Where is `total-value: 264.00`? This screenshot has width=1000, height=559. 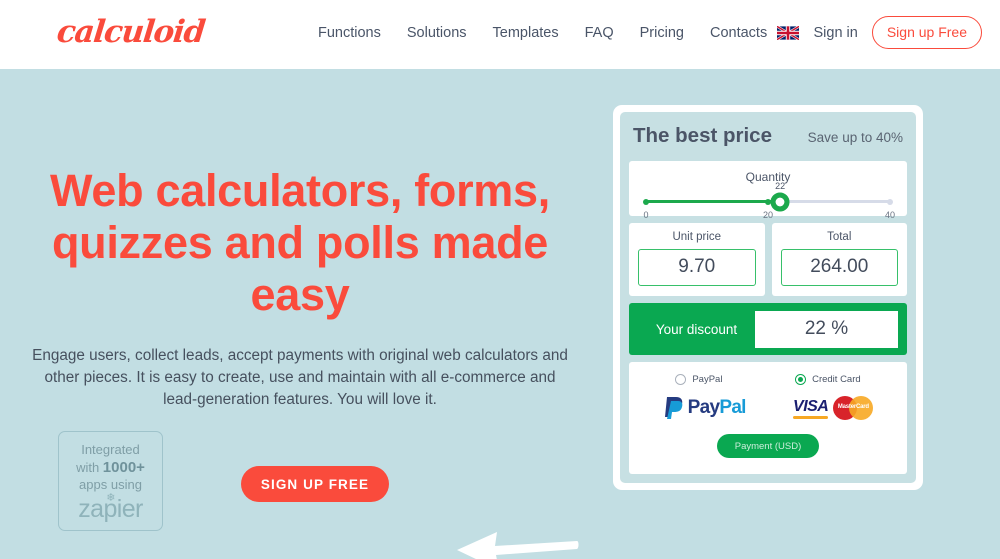
total-value: 264.00 is located at coordinates (839, 267).